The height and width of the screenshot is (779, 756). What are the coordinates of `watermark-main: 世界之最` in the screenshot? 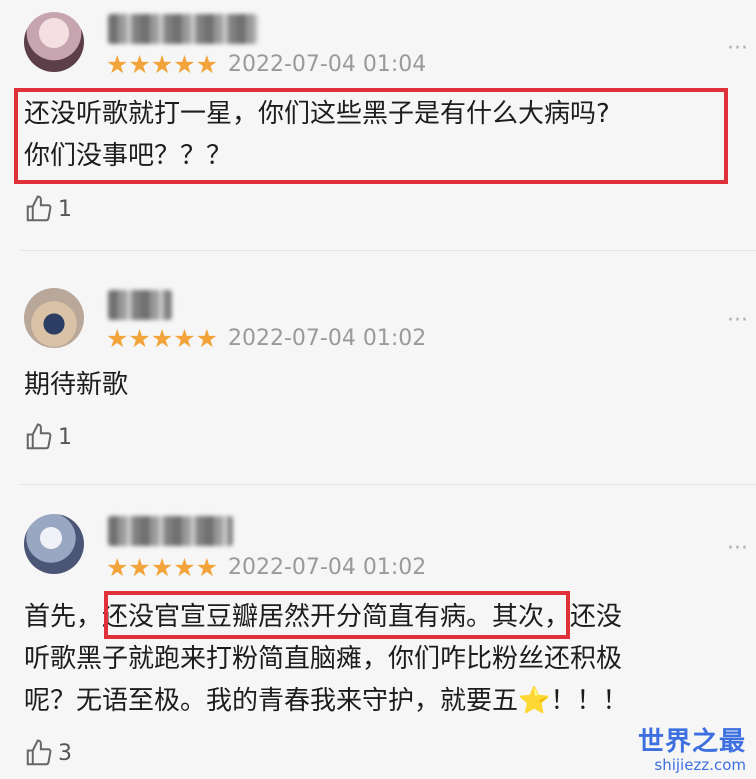 It's located at (691, 742).